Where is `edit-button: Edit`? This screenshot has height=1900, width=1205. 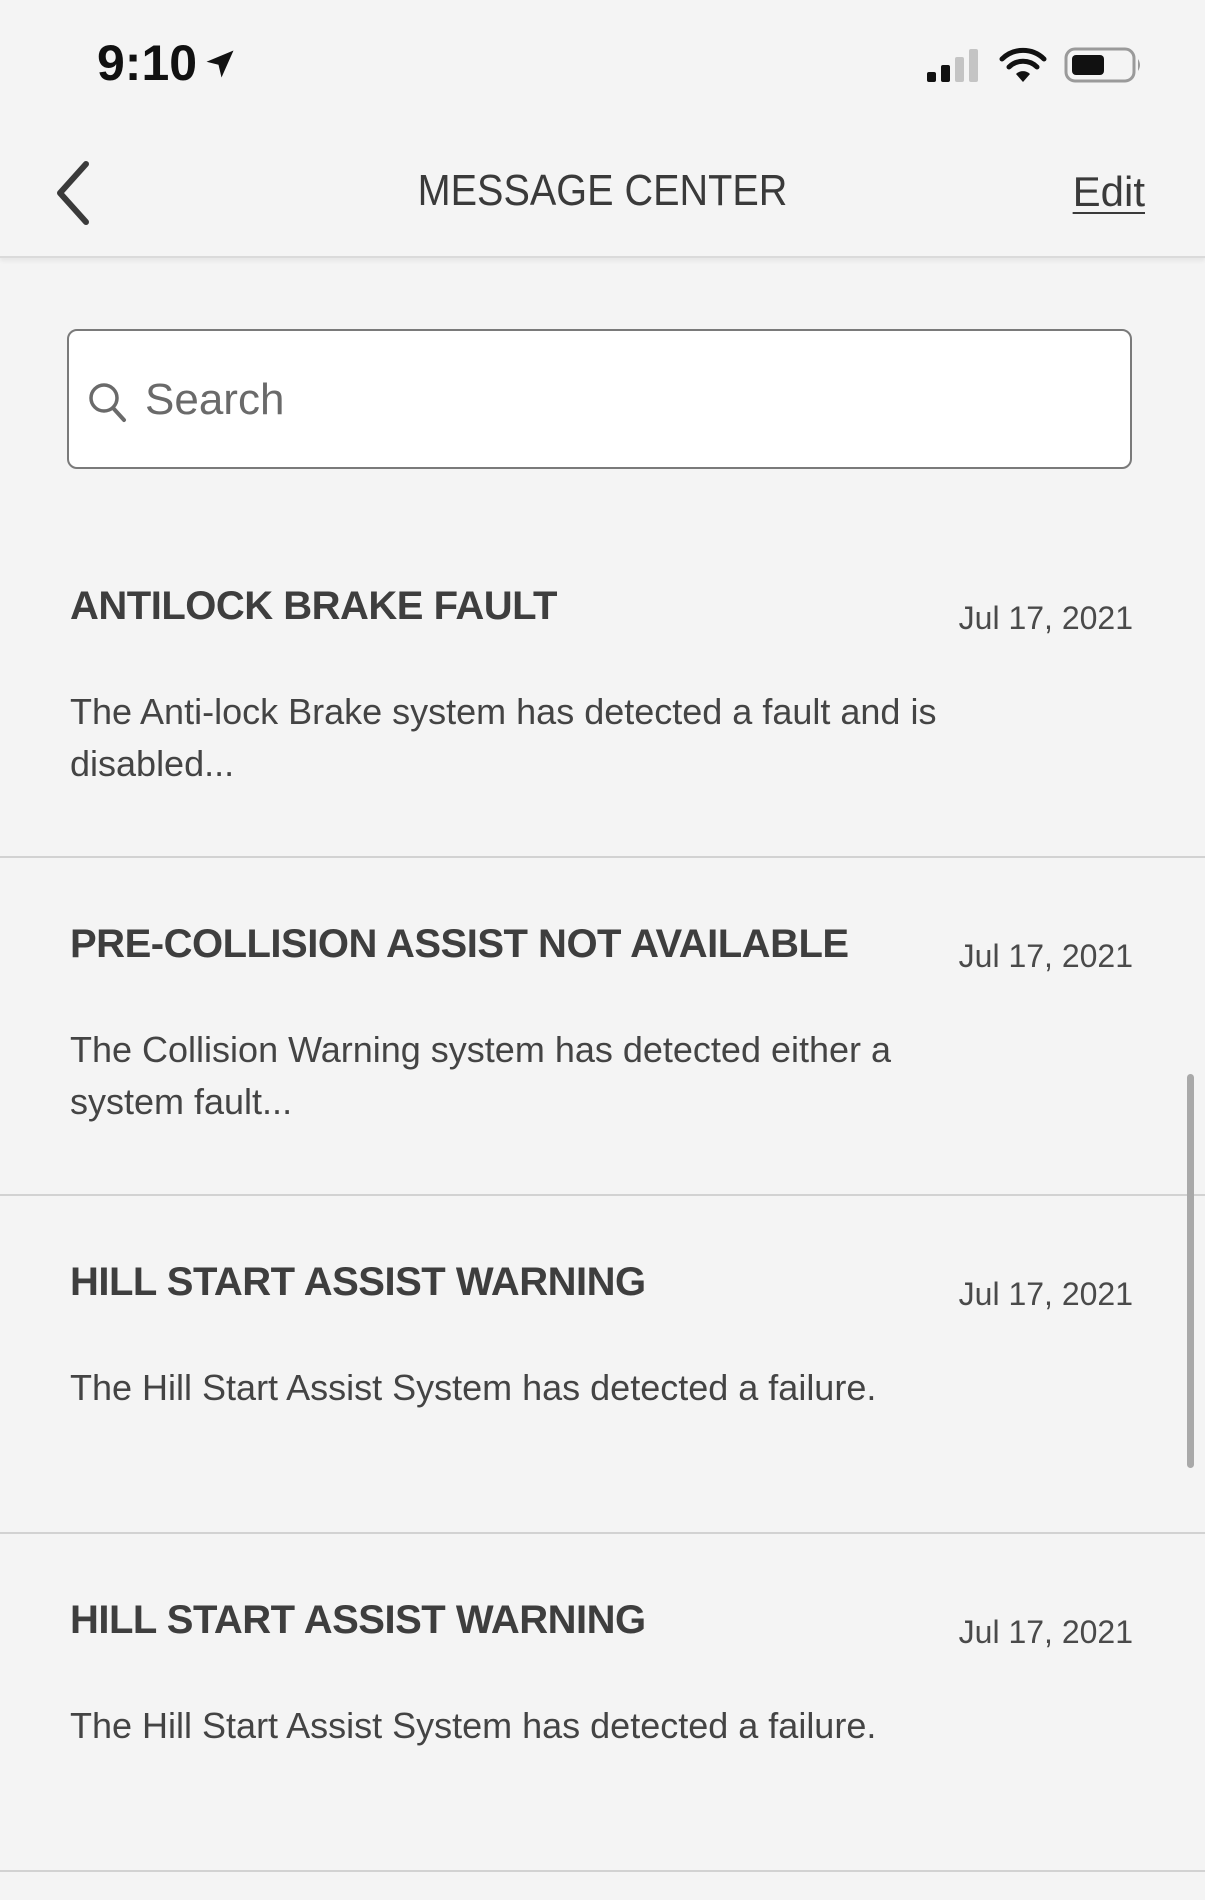 edit-button: Edit is located at coordinates (1109, 192).